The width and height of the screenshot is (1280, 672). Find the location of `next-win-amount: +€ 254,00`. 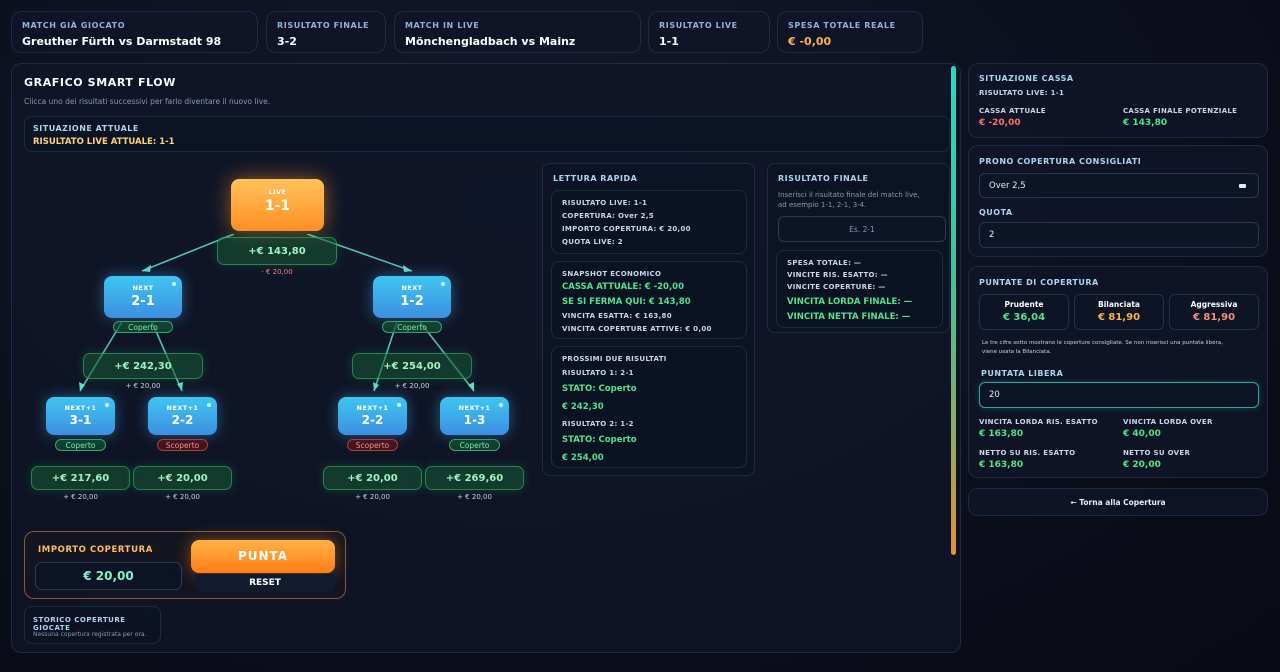

next-win-amount: +€ 254,00 is located at coordinates (412, 366).